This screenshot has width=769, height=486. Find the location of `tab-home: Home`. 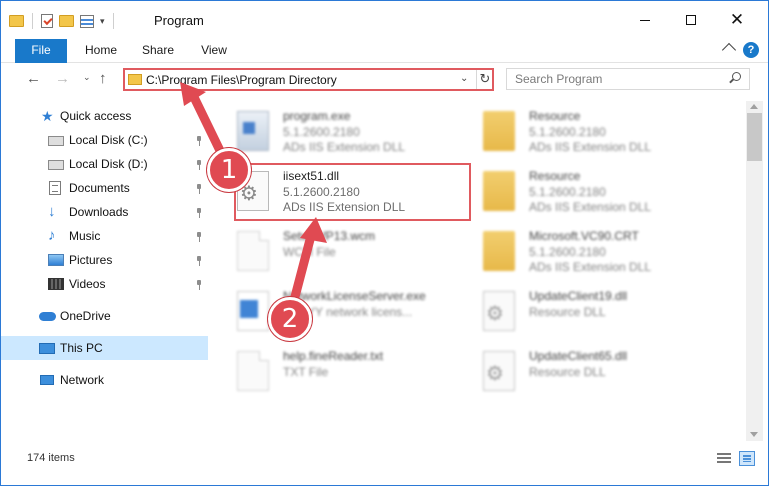

tab-home: Home is located at coordinates (101, 50).